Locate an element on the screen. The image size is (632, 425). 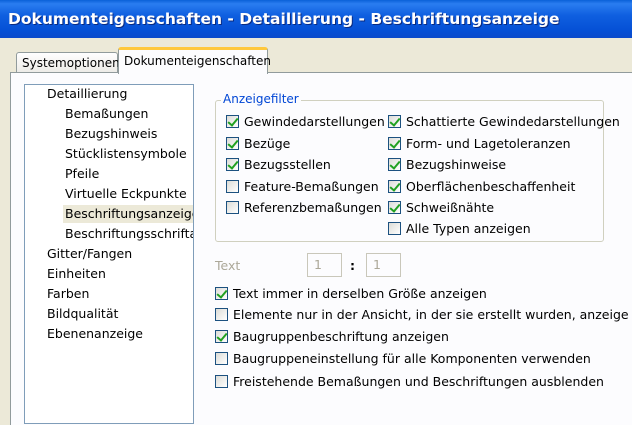
checkbox-label: Bezugshinweise is located at coordinates (456, 164).